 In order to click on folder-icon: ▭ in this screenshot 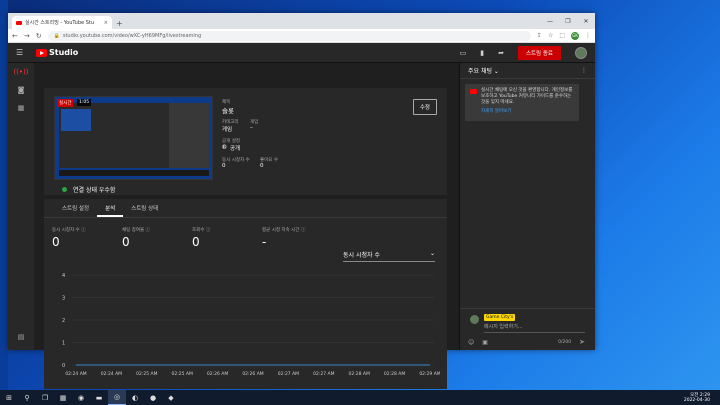, I will do `click(463, 53)`.